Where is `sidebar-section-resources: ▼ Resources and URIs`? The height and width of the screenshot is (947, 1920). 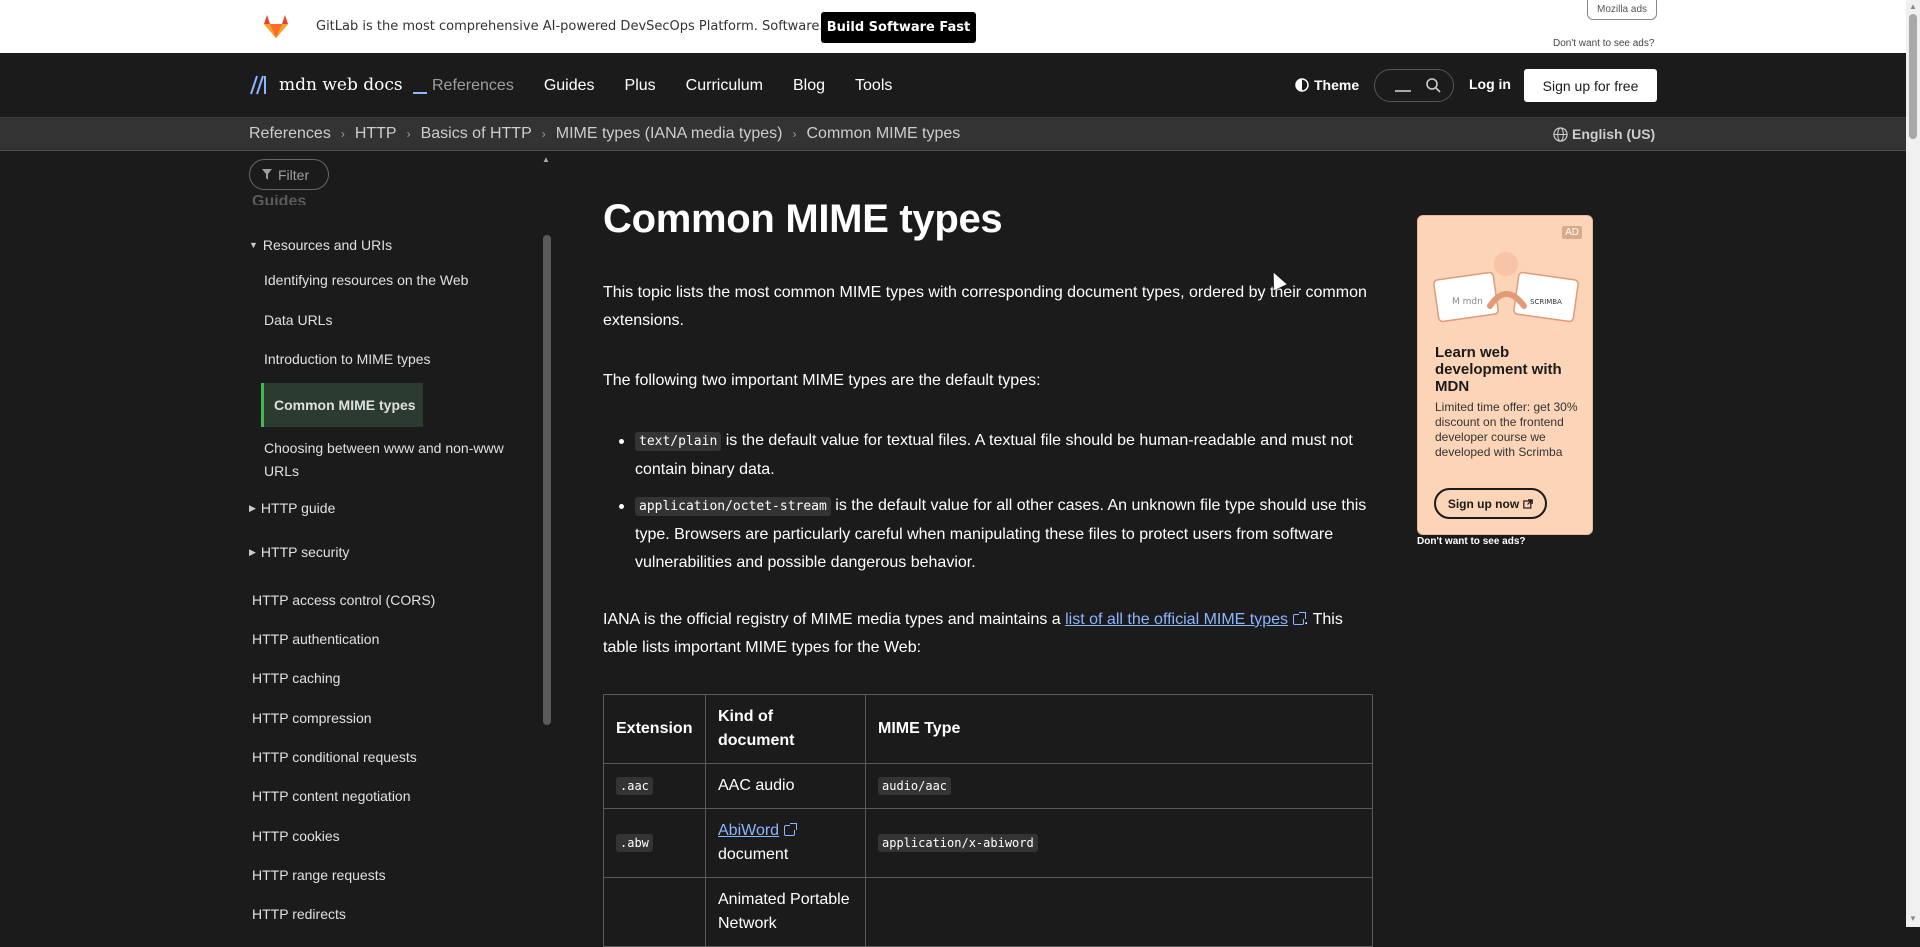 sidebar-section-resources: ▼ Resources and URIs is located at coordinates (320, 245).